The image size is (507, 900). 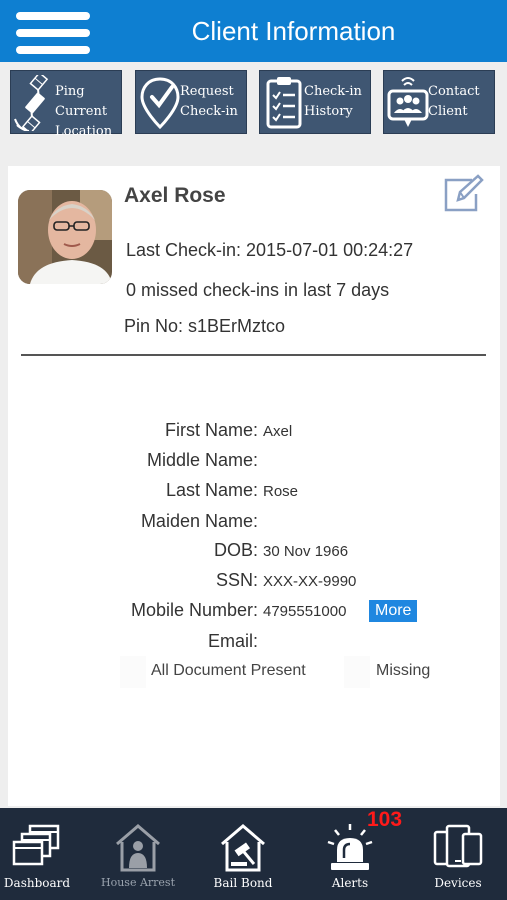 I want to click on pin-number: Pin No: s1BErMztco, so click(x=205, y=326).